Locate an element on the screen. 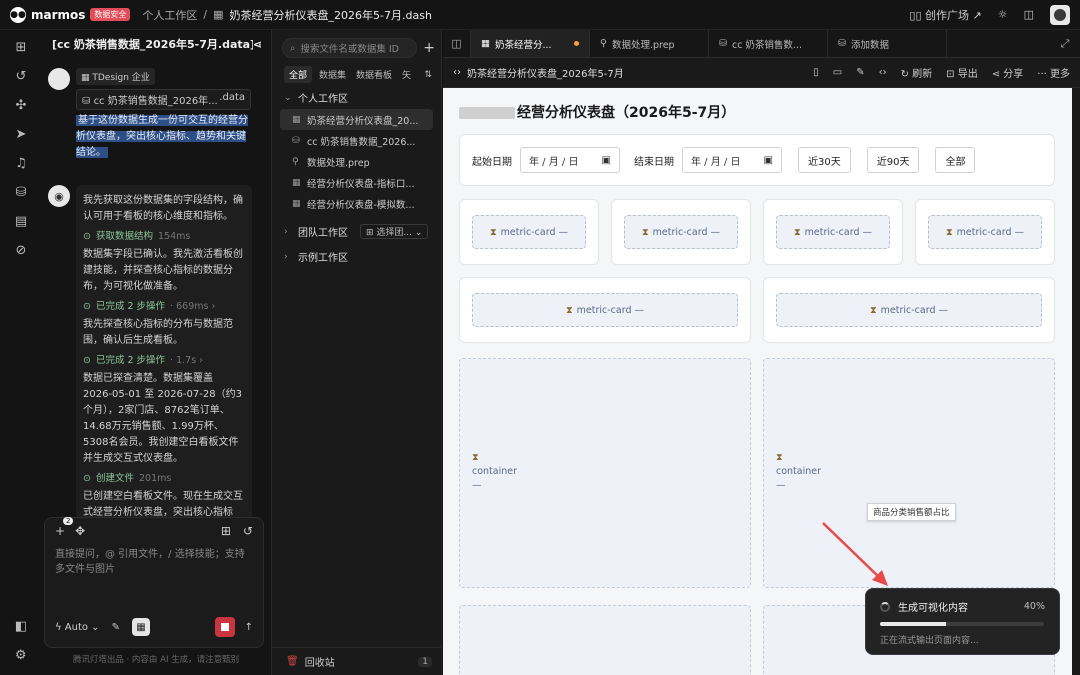 This screenshot has width=1080, height=675. check-icon: ⊙ is located at coordinates (87, 360).